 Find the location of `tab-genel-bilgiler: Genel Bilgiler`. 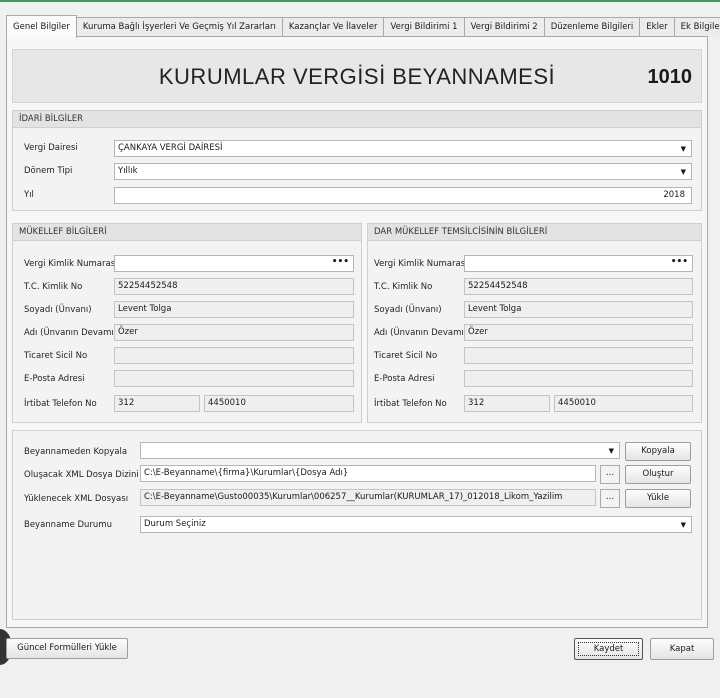

tab-genel-bilgiler: Genel Bilgiler is located at coordinates (41, 26).